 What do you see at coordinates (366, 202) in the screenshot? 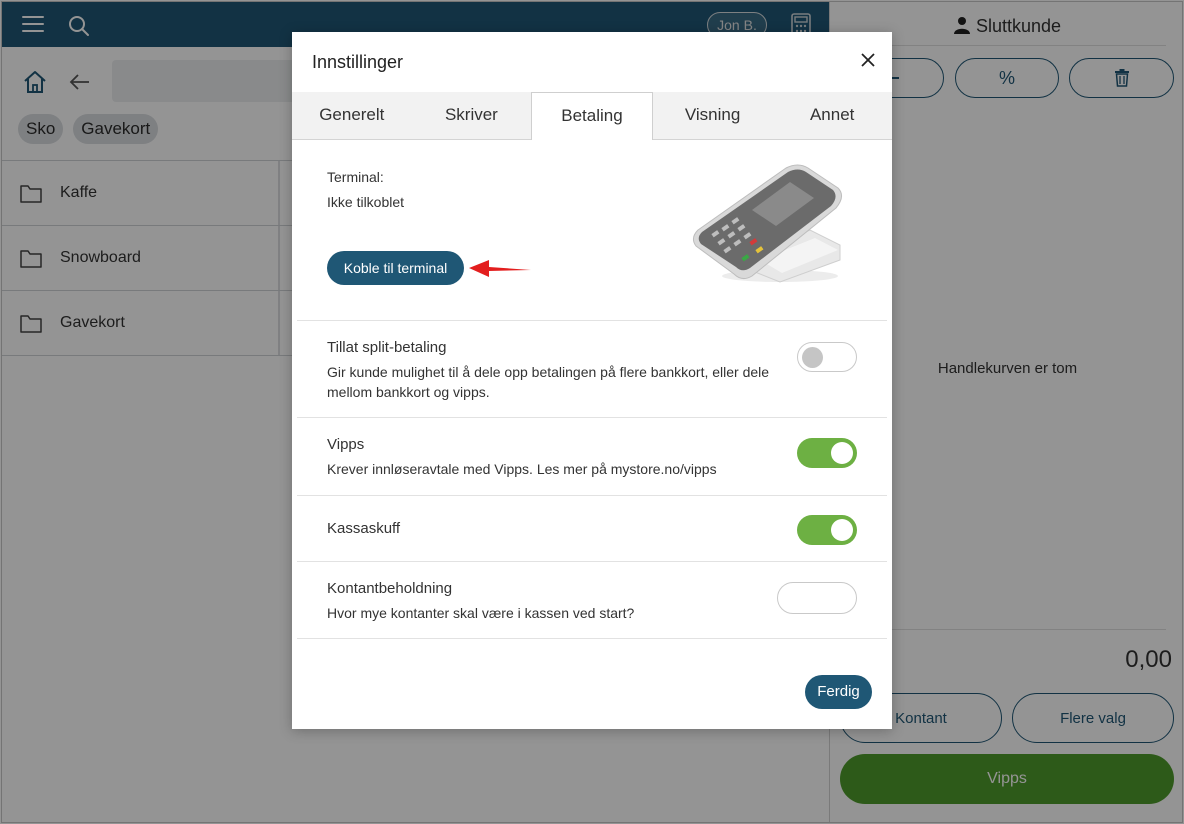
I see `terminal-status: Ikke tilkoblet` at bounding box center [366, 202].